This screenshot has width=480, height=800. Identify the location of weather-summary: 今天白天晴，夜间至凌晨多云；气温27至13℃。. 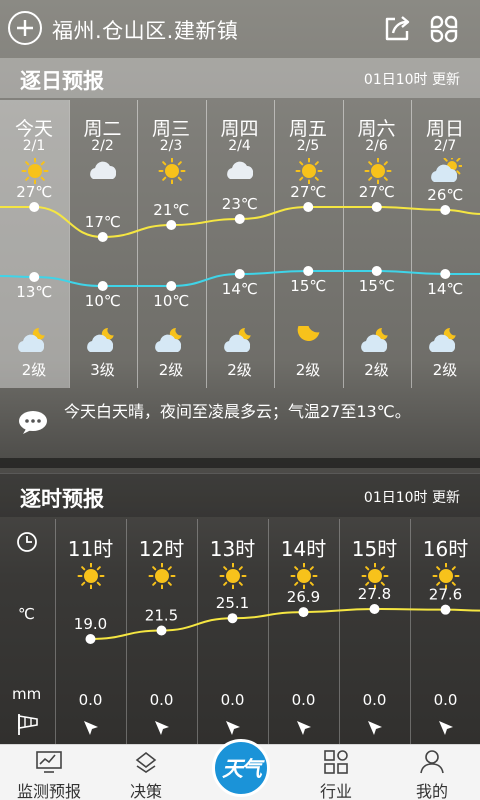
(240, 423).